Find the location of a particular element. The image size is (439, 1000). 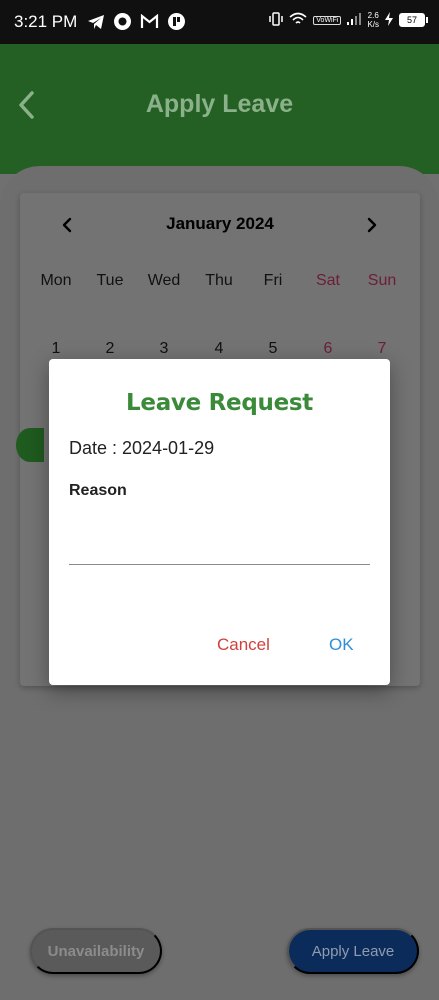

app-icon is located at coordinates (176, 21).